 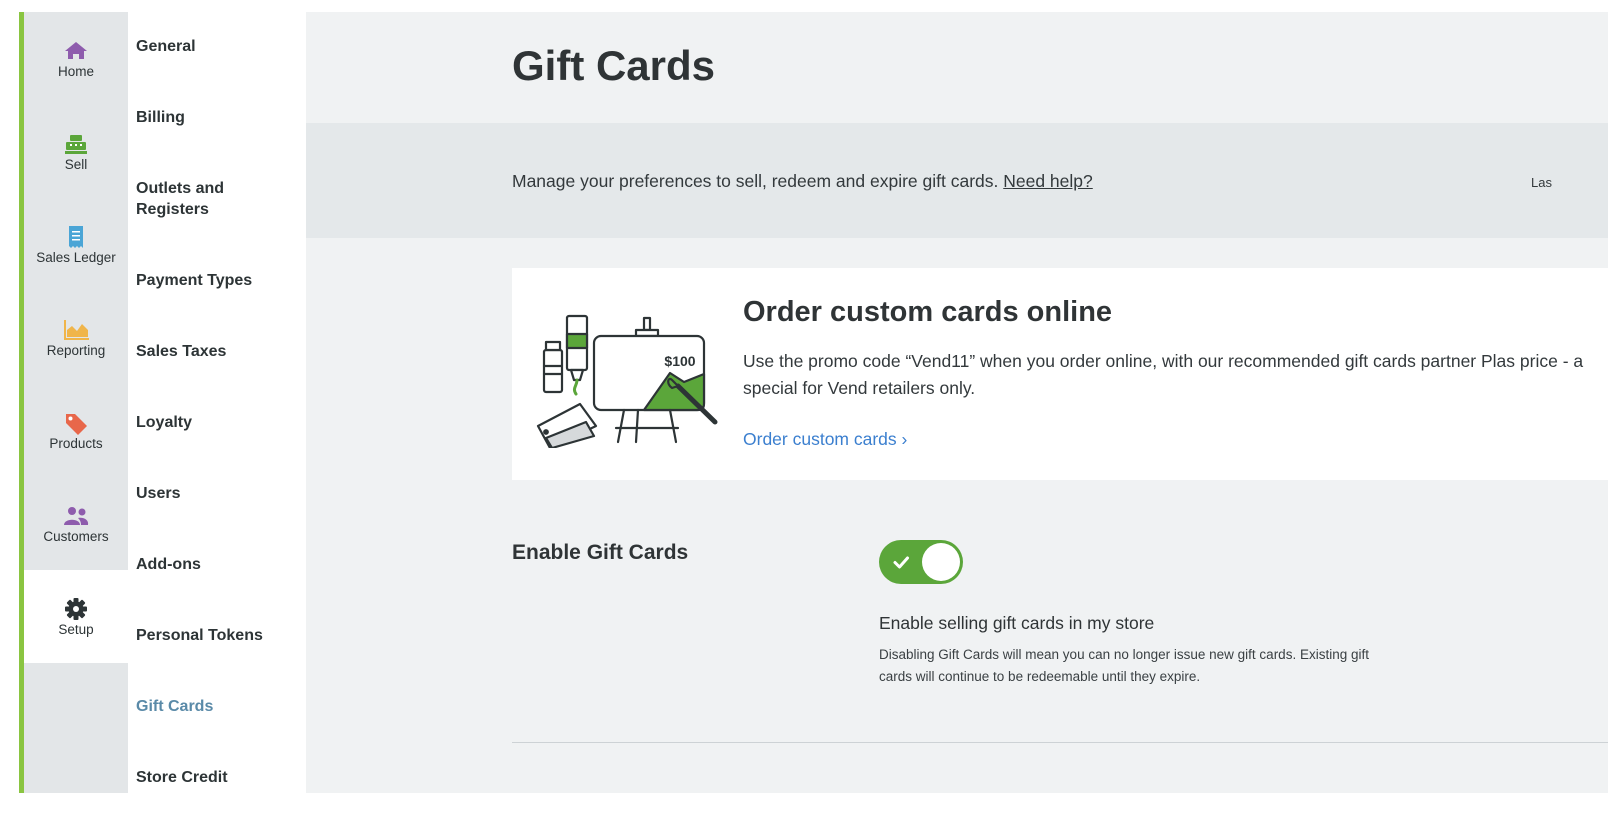 I want to click on nav-item-sales-ledger: Sales Ledger, so click(x=76, y=244).